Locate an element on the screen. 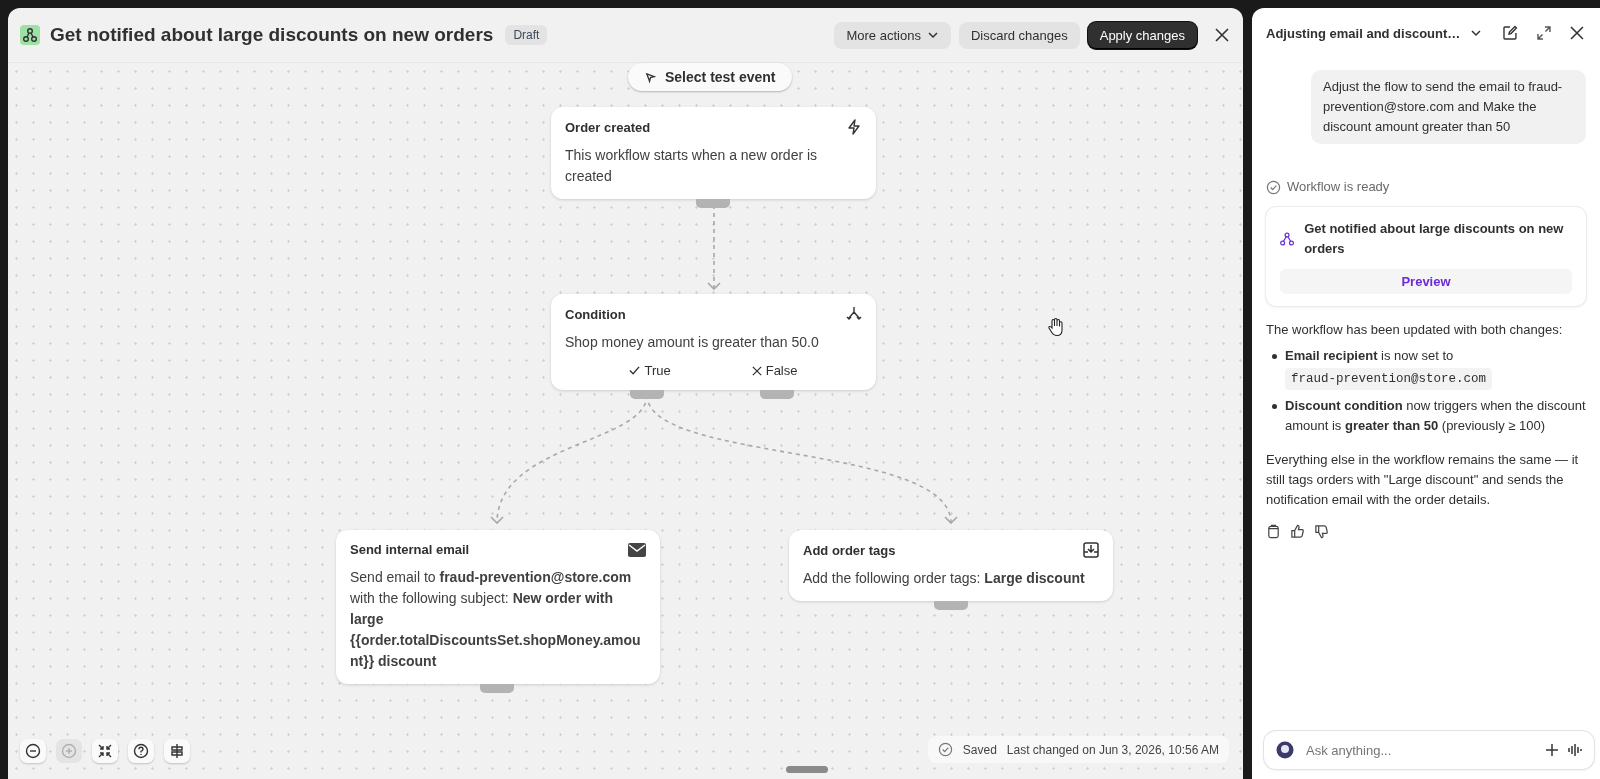  apply-button: Apply changes is located at coordinates (1142, 35).